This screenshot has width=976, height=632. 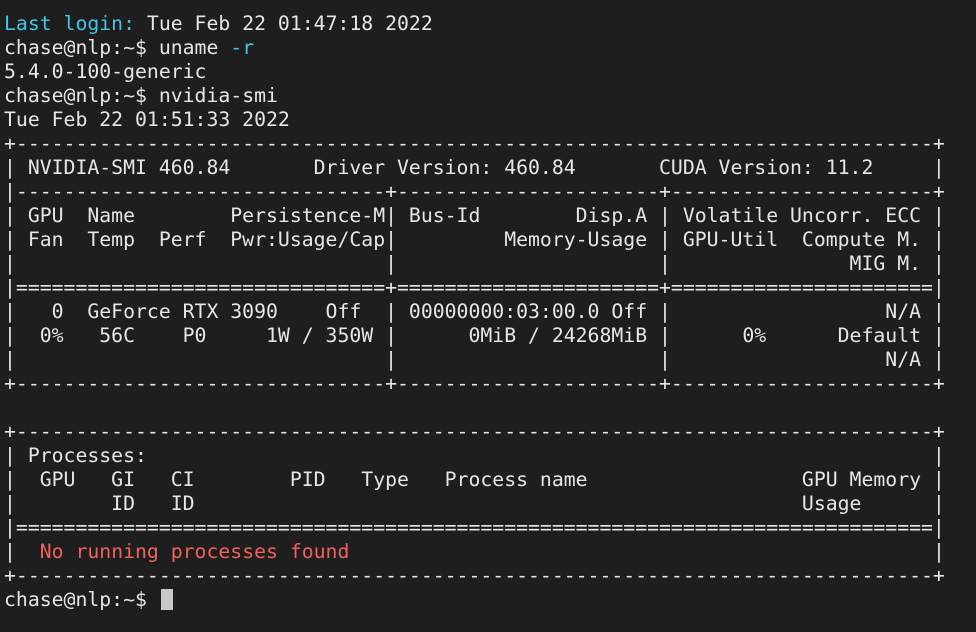 I want to click on last-login-label: Last login:, so click(x=70, y=23).